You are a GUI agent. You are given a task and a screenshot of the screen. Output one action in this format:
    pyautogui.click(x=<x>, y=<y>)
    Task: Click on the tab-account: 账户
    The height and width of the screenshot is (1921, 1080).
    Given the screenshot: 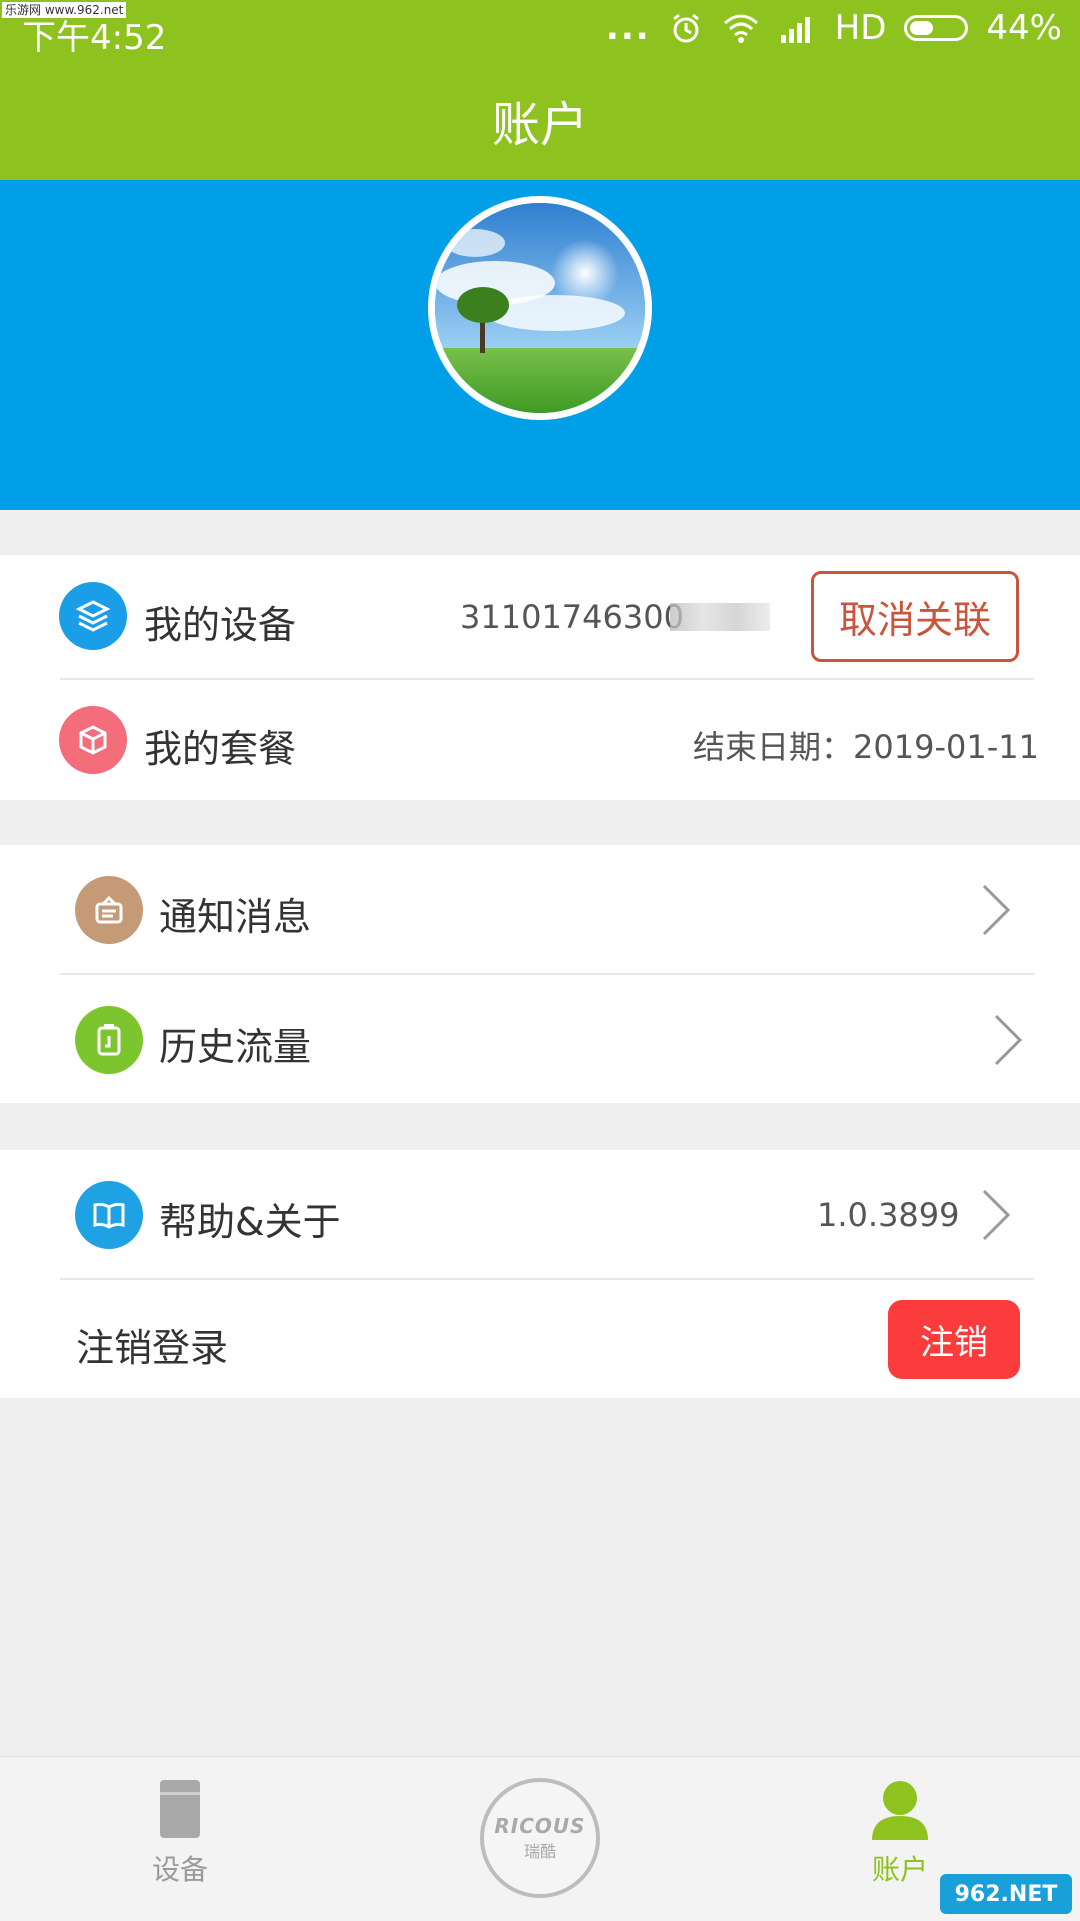 What is the action you would take?
    pyautogui.click(x=900, y=1833)
    